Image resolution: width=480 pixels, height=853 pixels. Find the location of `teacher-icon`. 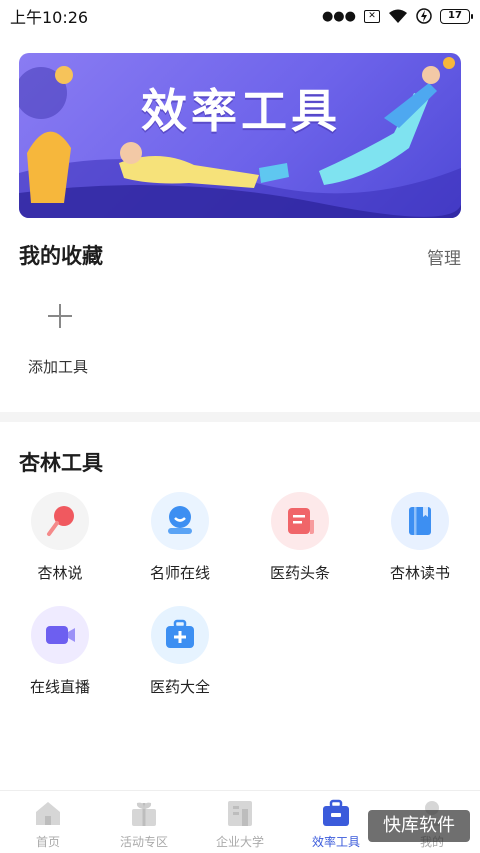

teacher-icon is located at coordinates (180, 521).